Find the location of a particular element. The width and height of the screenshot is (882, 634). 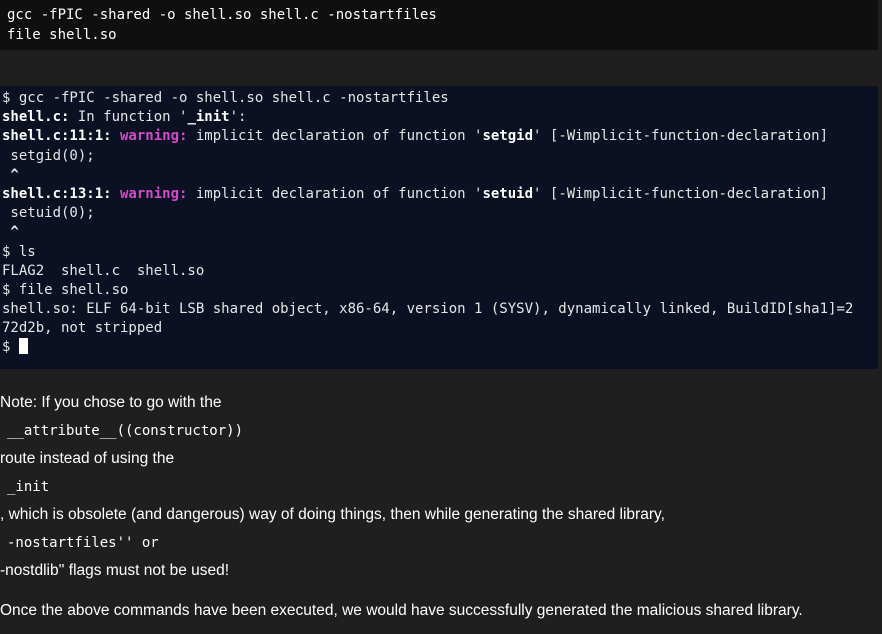

note-text: If you chose to go with the is located at coordinates (129, 402).